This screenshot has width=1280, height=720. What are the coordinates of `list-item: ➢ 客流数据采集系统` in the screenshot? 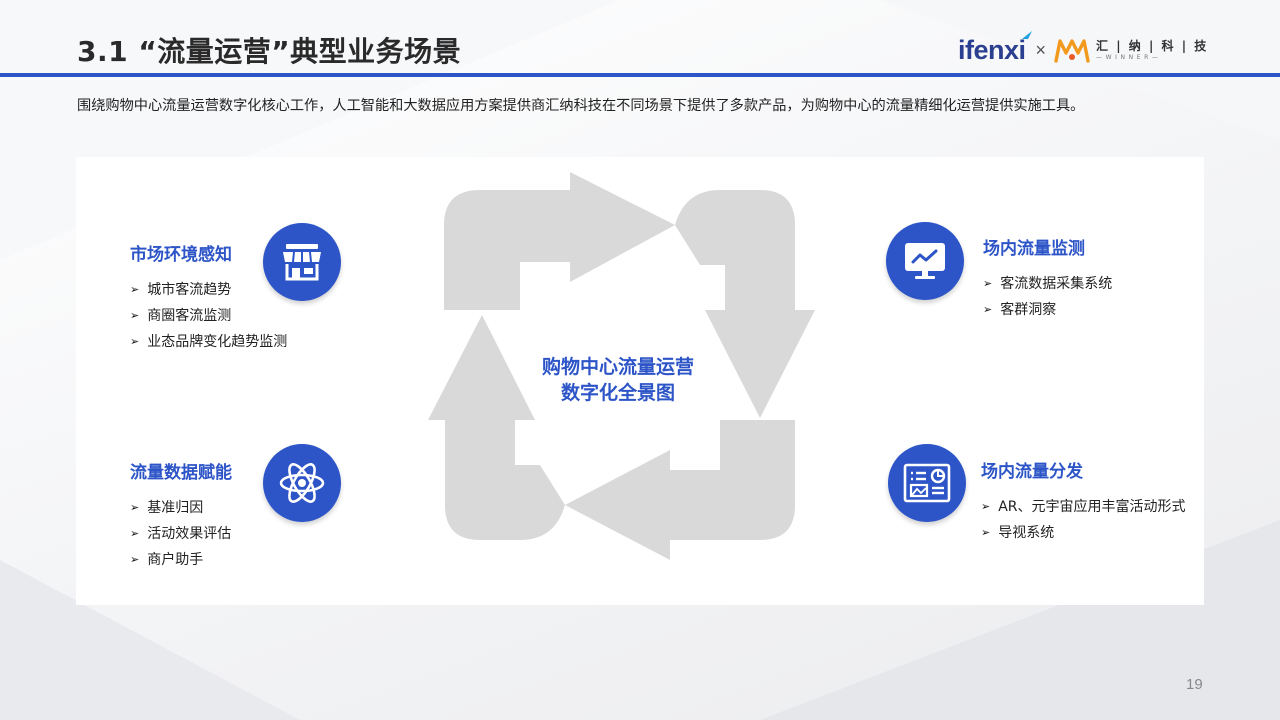 It's located at (1047, 284).